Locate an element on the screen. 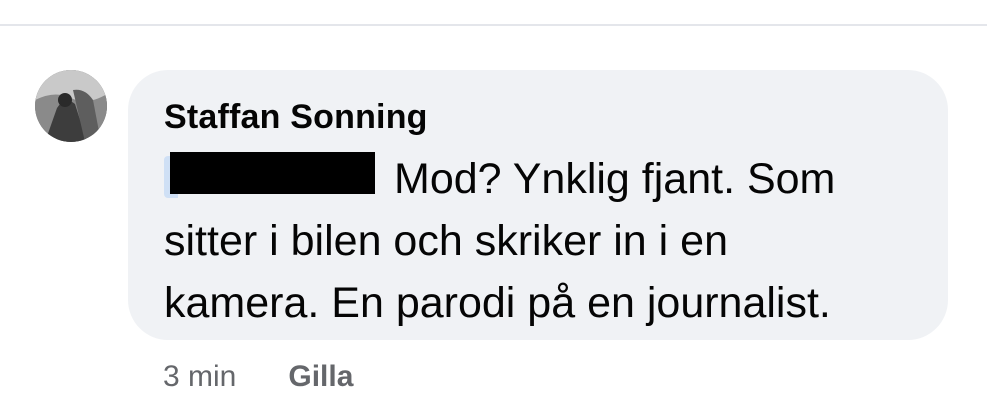  divider is located at coordinates (493, 25).